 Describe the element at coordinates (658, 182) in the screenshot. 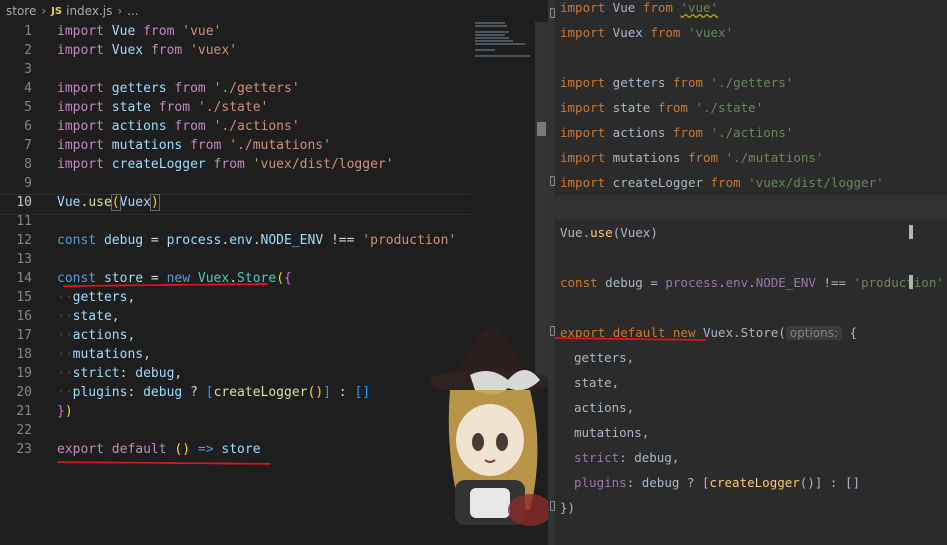

I see `identifier: createLogger` at that location.